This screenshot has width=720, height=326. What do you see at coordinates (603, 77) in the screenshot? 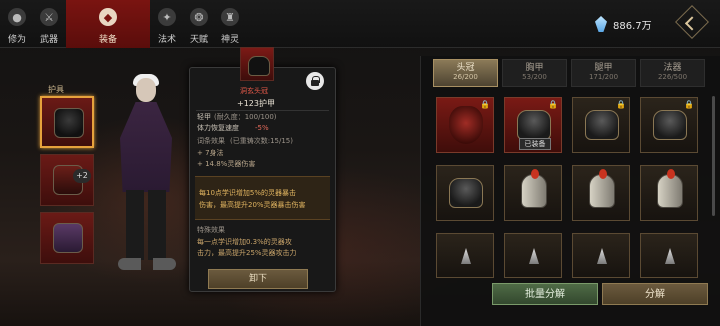
I see `inv-tab-count: 171/200` at bounding box center [603, 77].